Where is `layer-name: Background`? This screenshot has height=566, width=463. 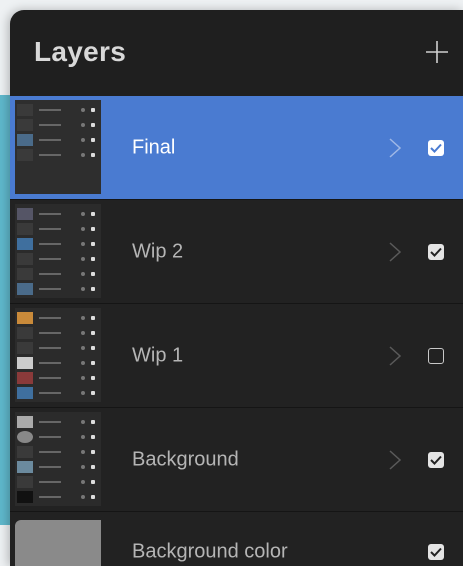 layer-name: Background is located at coordinates (185, 459).